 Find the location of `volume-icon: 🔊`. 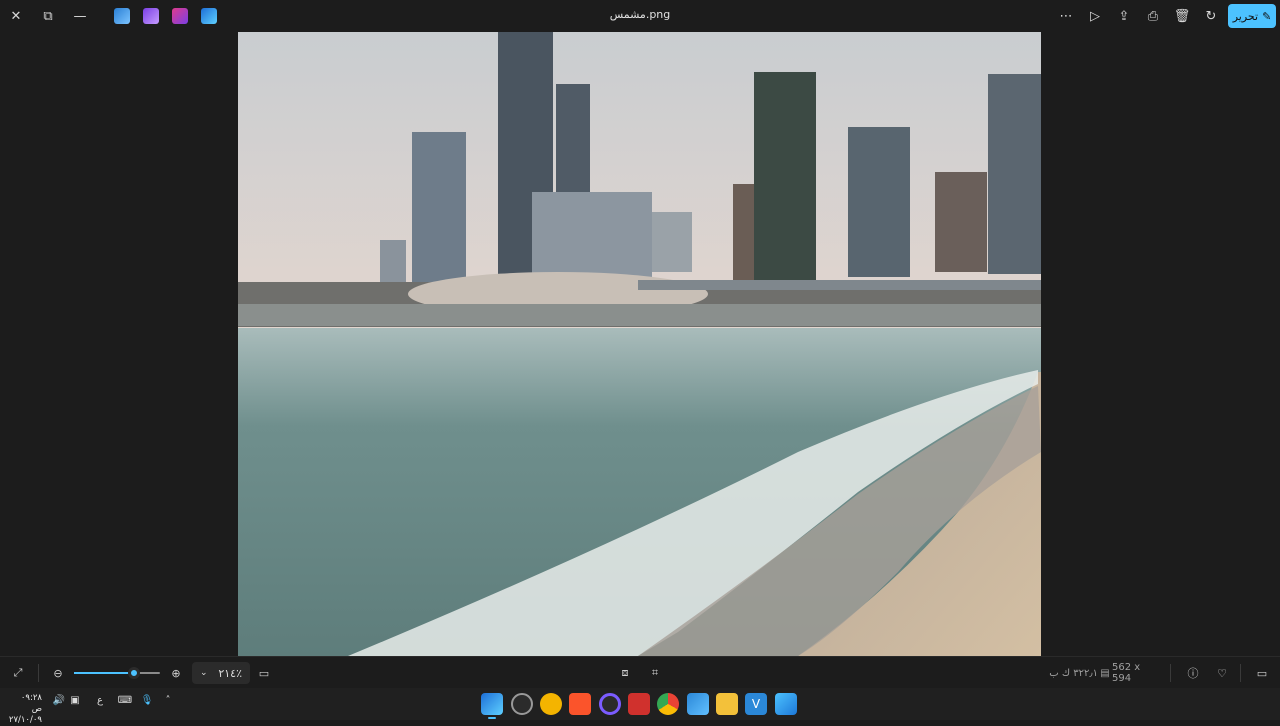

volume-icon: 🔊 is located at coordinates (59, 700).